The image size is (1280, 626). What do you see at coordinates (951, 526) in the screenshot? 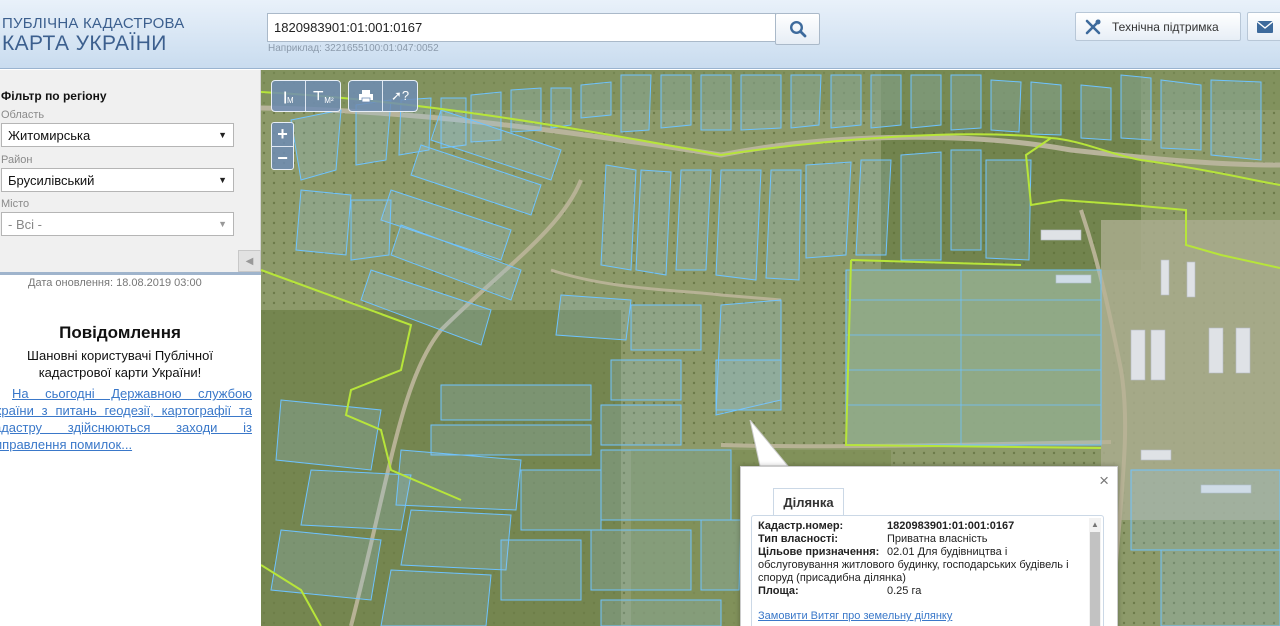
I see `cadastral-value: 1820983901:01:001:0167` at bounding box center [951, 526].